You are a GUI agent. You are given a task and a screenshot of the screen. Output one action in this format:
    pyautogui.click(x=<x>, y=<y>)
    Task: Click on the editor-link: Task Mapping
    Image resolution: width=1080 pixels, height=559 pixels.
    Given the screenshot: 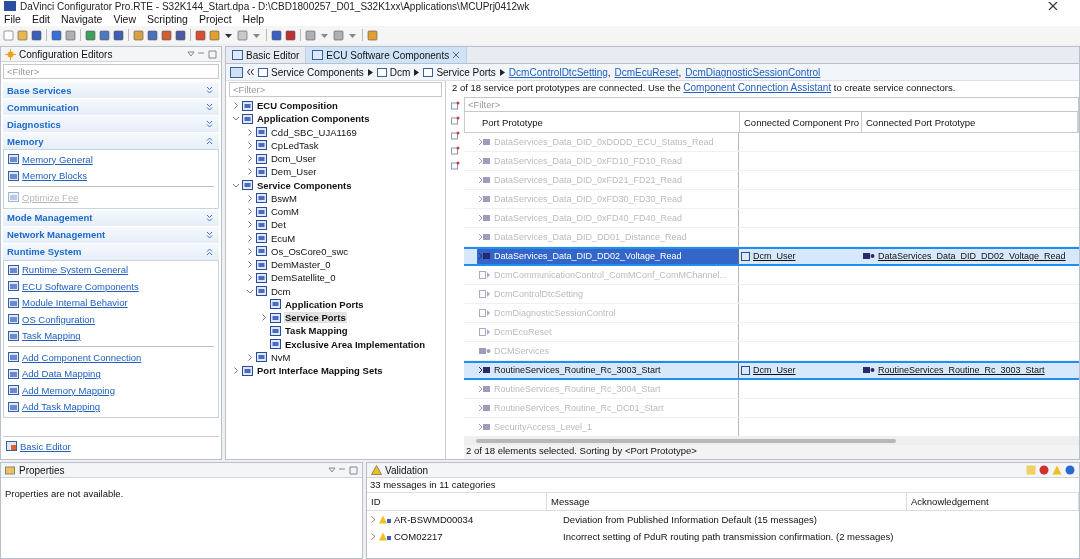 What is the action you would take?
    pyautogui.click(x=51, y=336)
    